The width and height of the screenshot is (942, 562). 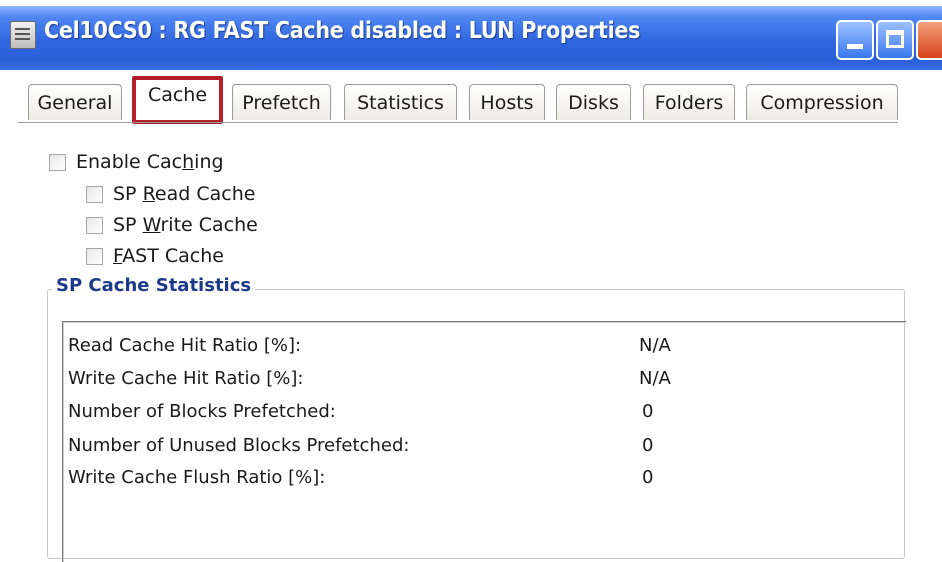 I want to click on sp-write-cache-label: SP Write Cache, so click(x=185, y=225).